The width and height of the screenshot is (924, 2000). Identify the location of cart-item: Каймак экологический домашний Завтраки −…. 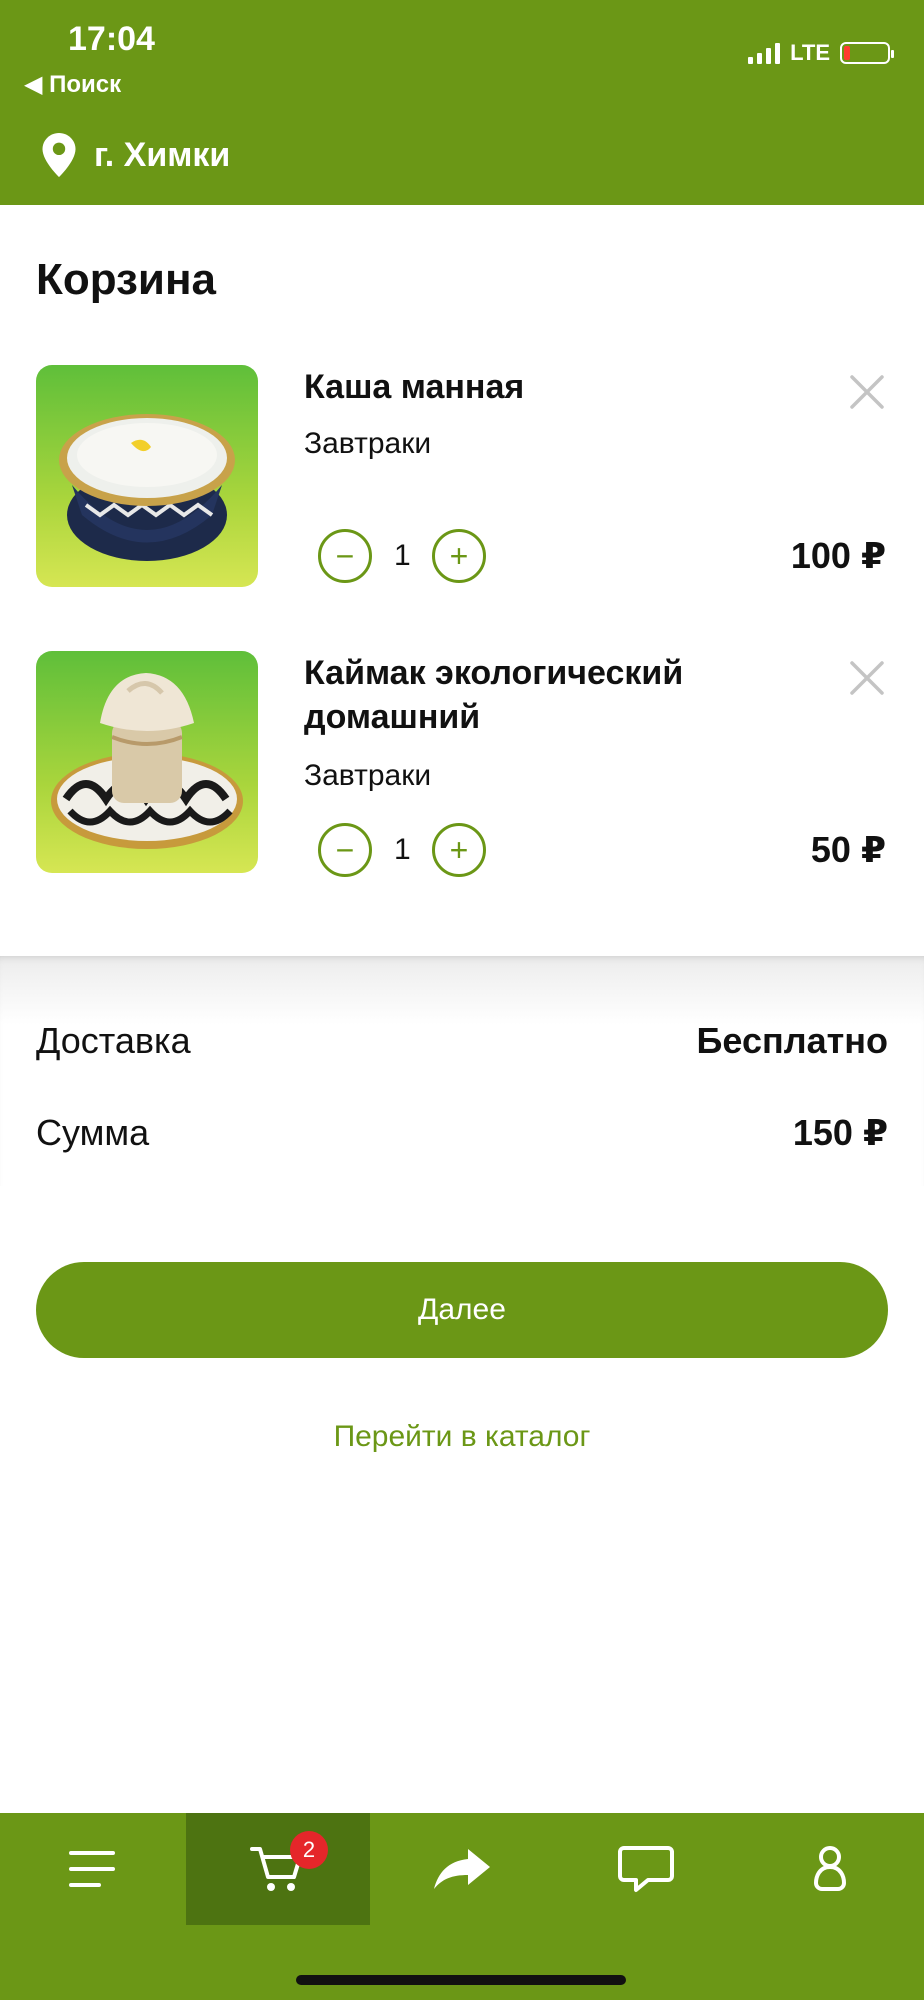
(462, 764).